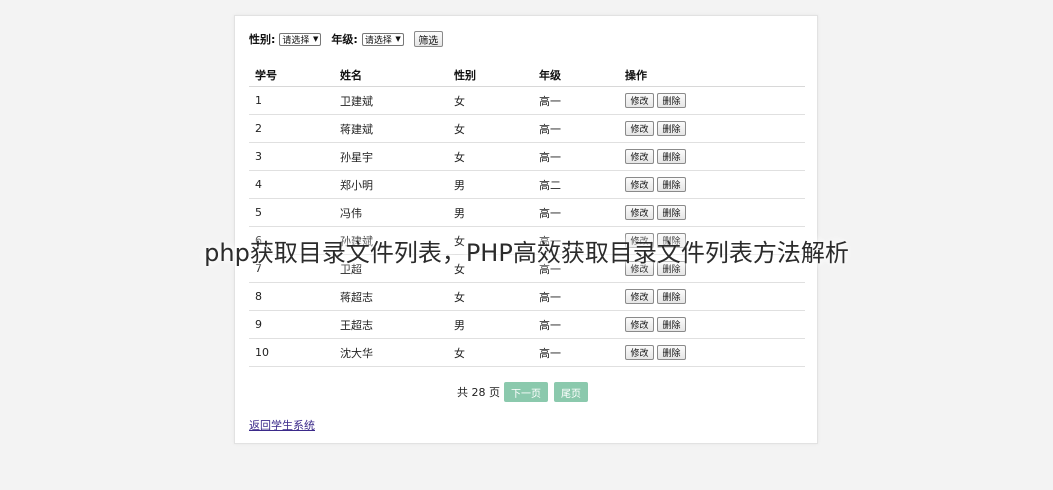  I want to click on cell-id: 7, so click(291, 268).